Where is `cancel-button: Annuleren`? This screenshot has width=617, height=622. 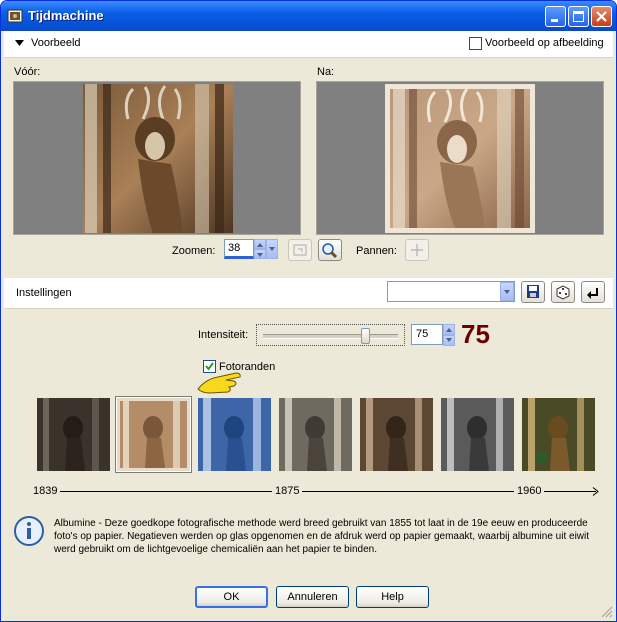 cancel-button: Annuleren is located at coordinates (312, 597).